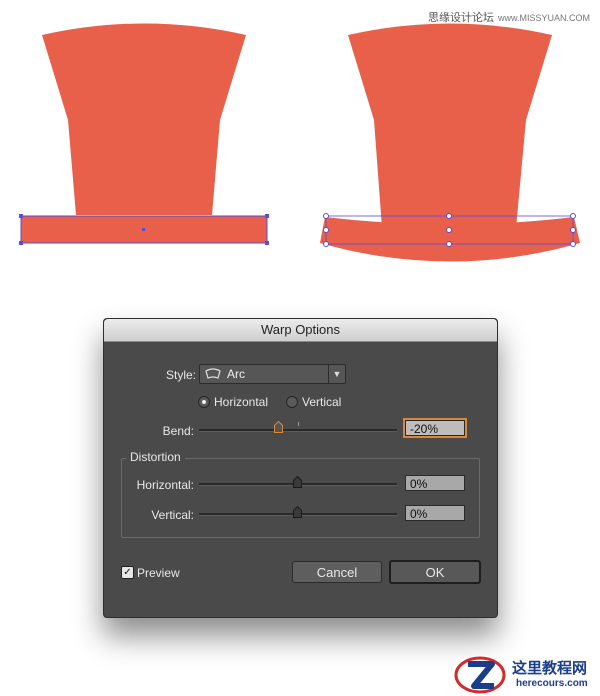  What do you see at coordinates (213, 373) in the screenshot?
I see `arc-icon` at bounding box center [213, 373].